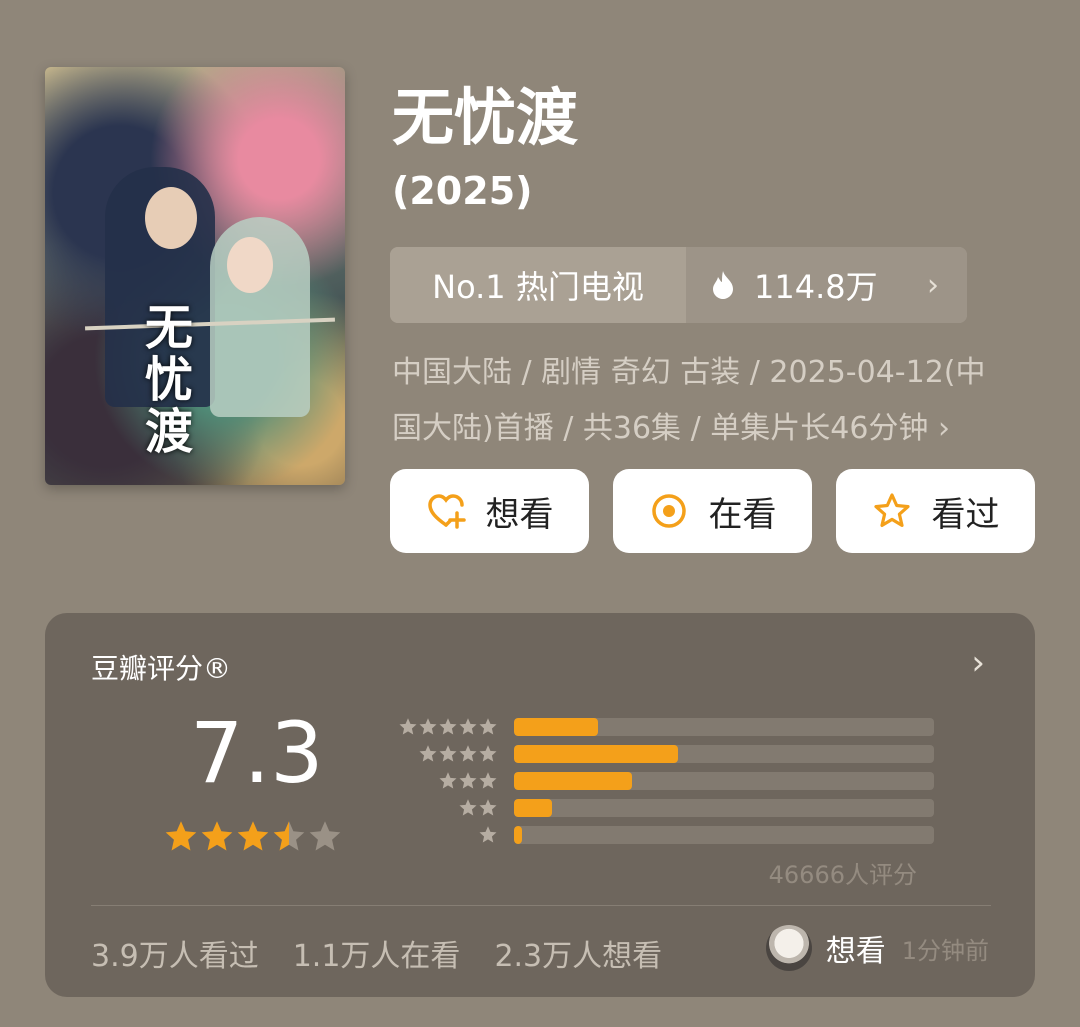 This screenshot has height=1027, width=1080. I want to click on distribution-row-3-star, so click(656, 780).